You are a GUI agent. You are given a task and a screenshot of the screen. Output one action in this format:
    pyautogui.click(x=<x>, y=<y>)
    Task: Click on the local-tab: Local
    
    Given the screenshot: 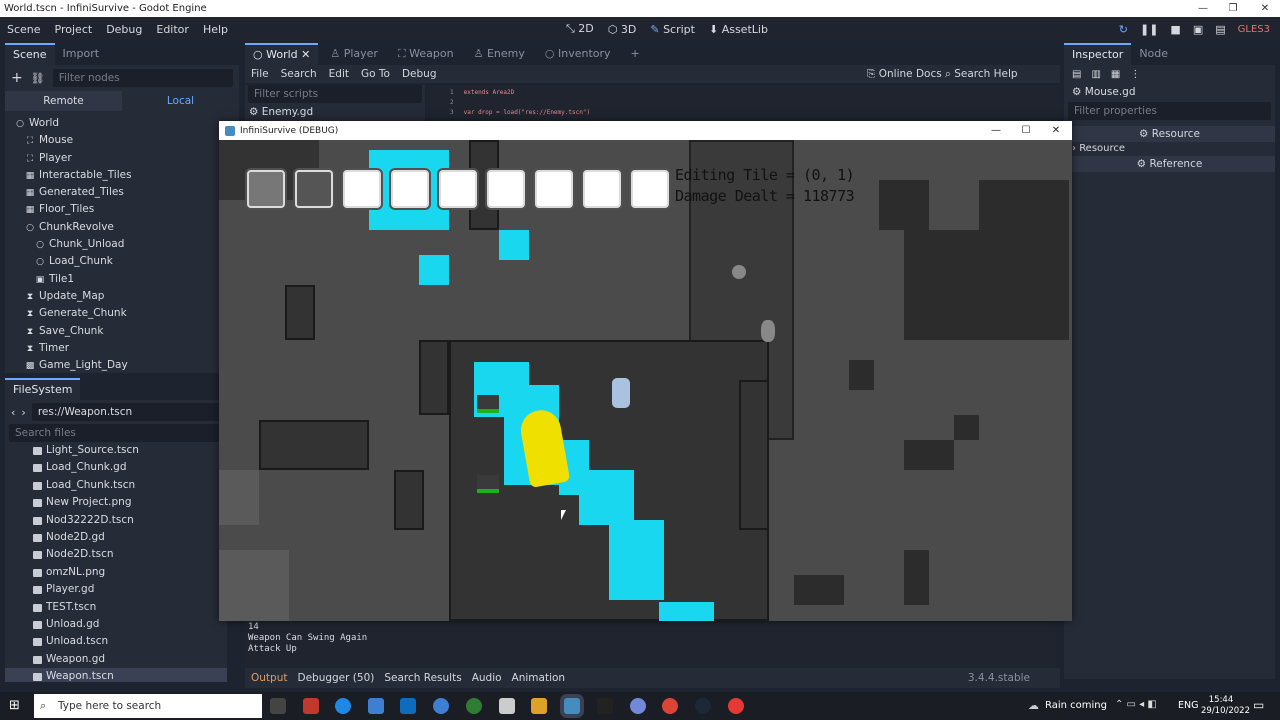 What is the action you would take?
    pyautogui.click(x=180, y=101)
    